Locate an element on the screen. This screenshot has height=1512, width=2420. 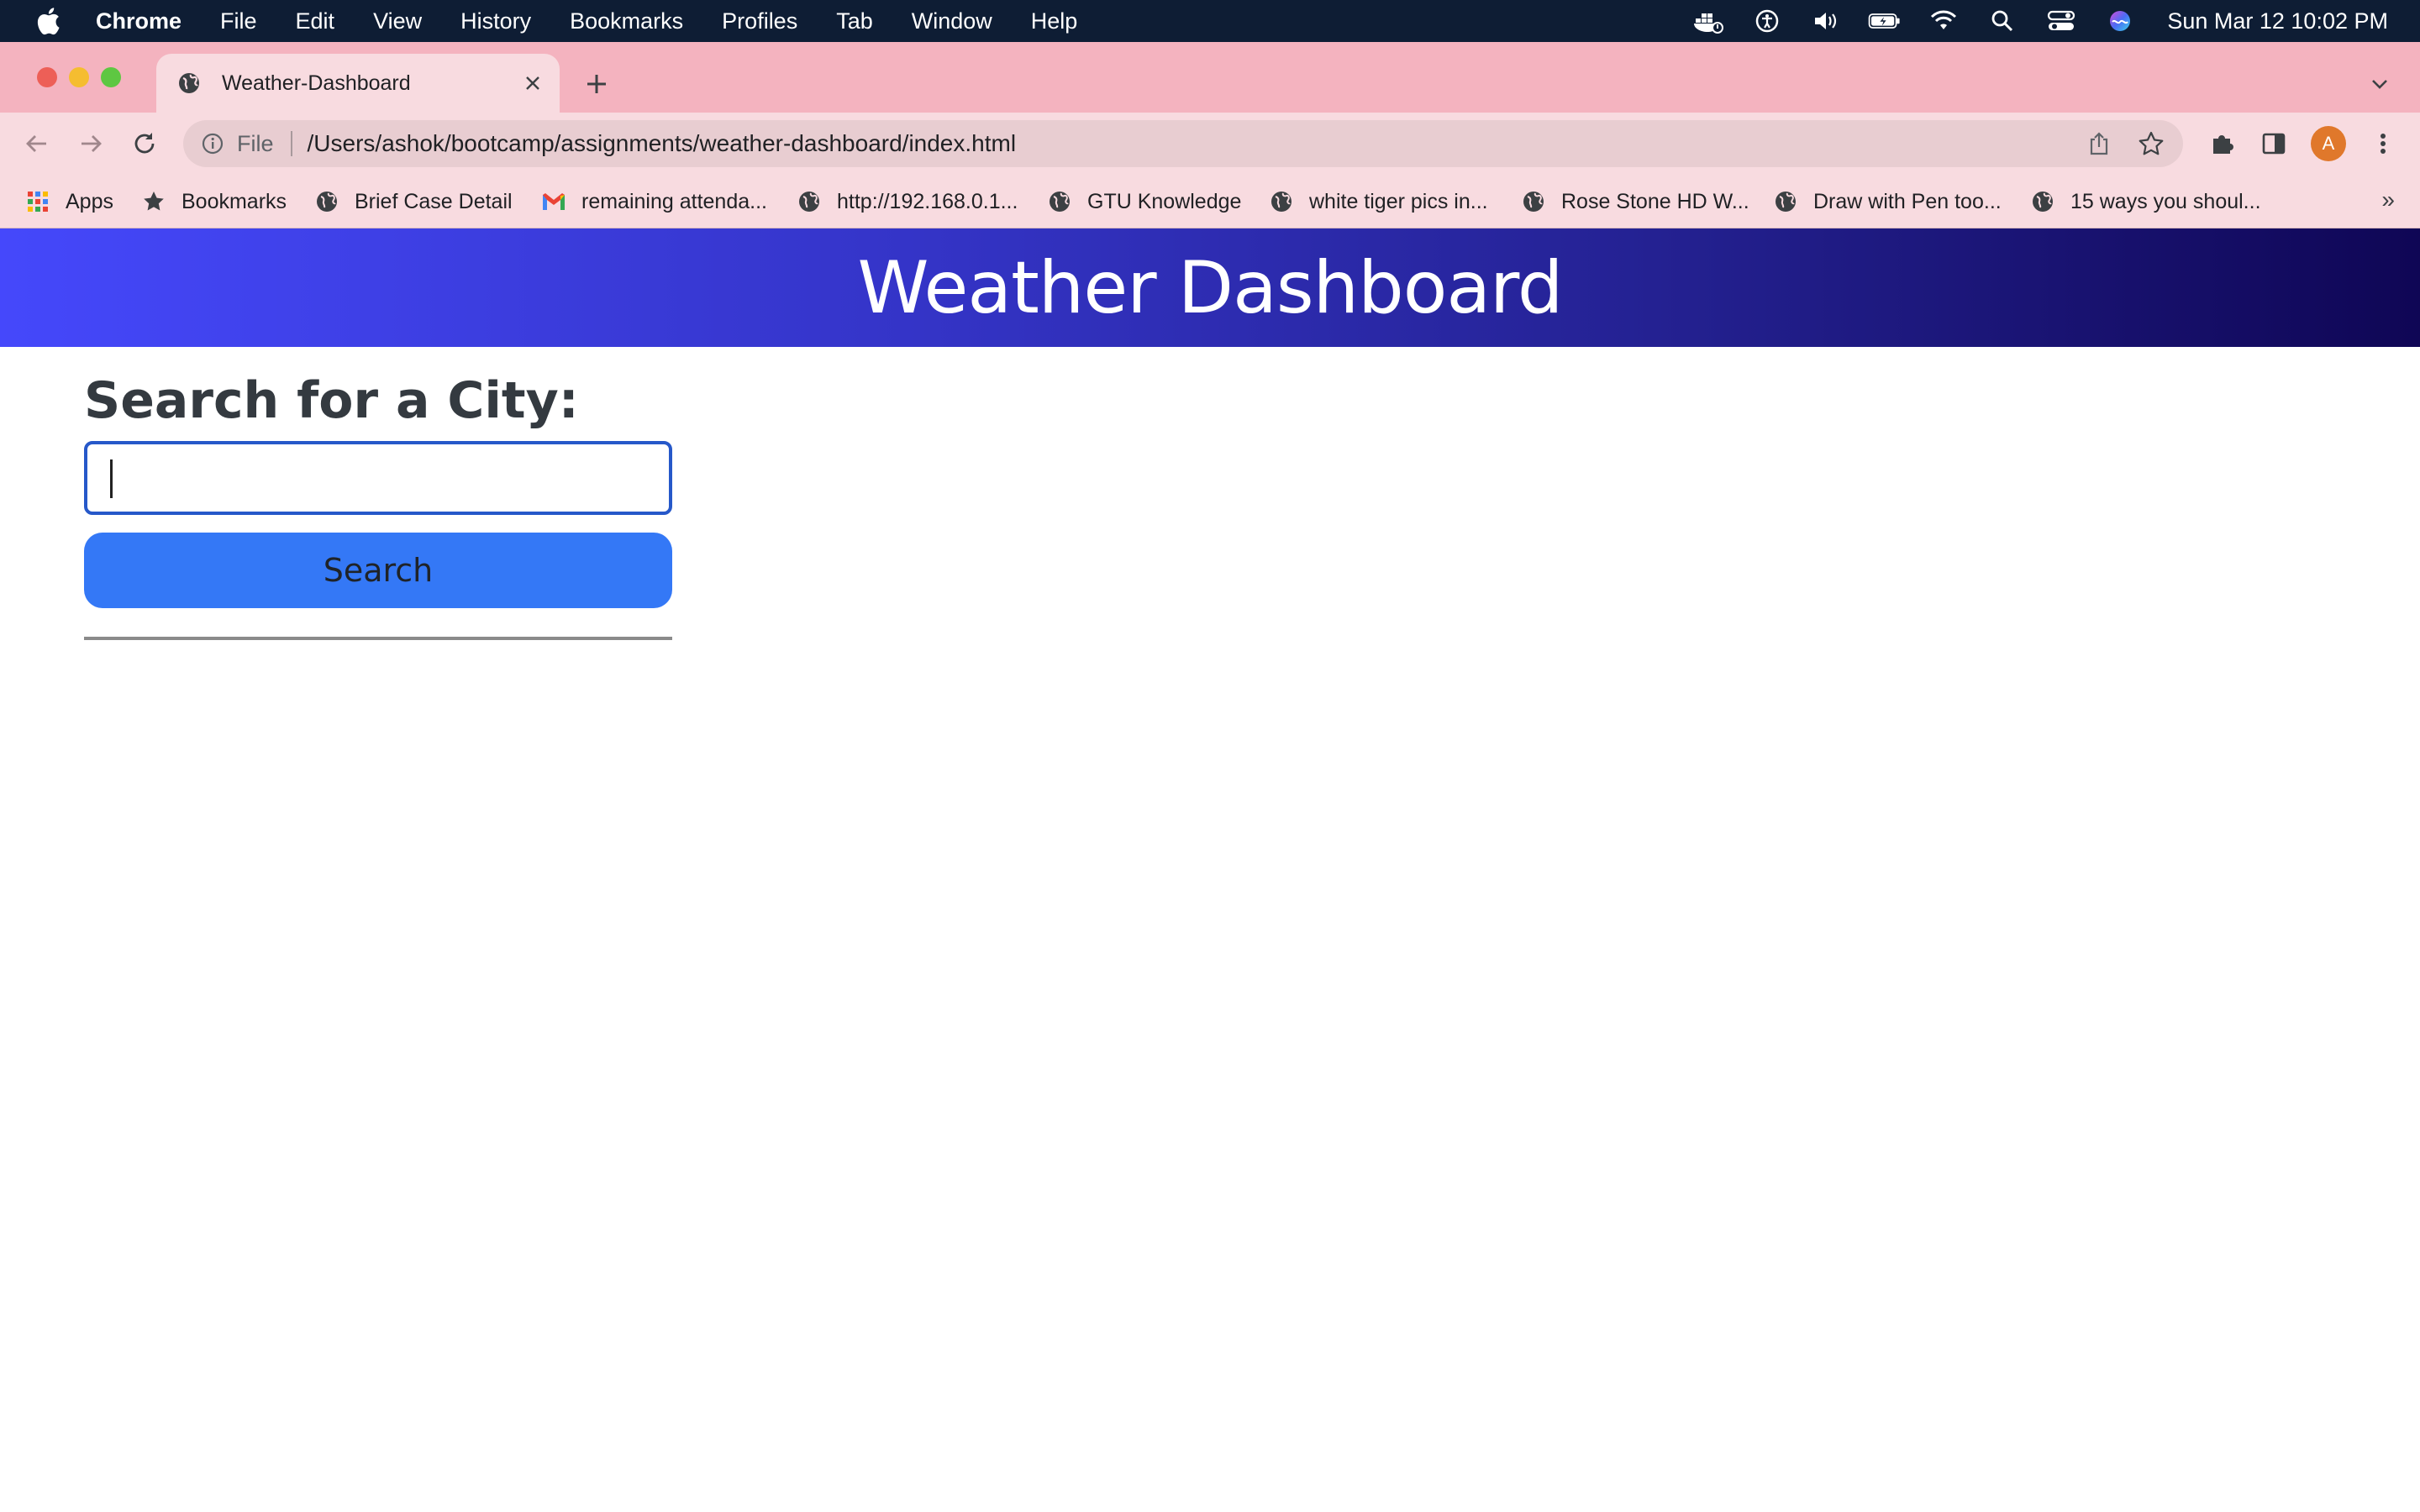
url-separator is located at coordinates (291, 143).